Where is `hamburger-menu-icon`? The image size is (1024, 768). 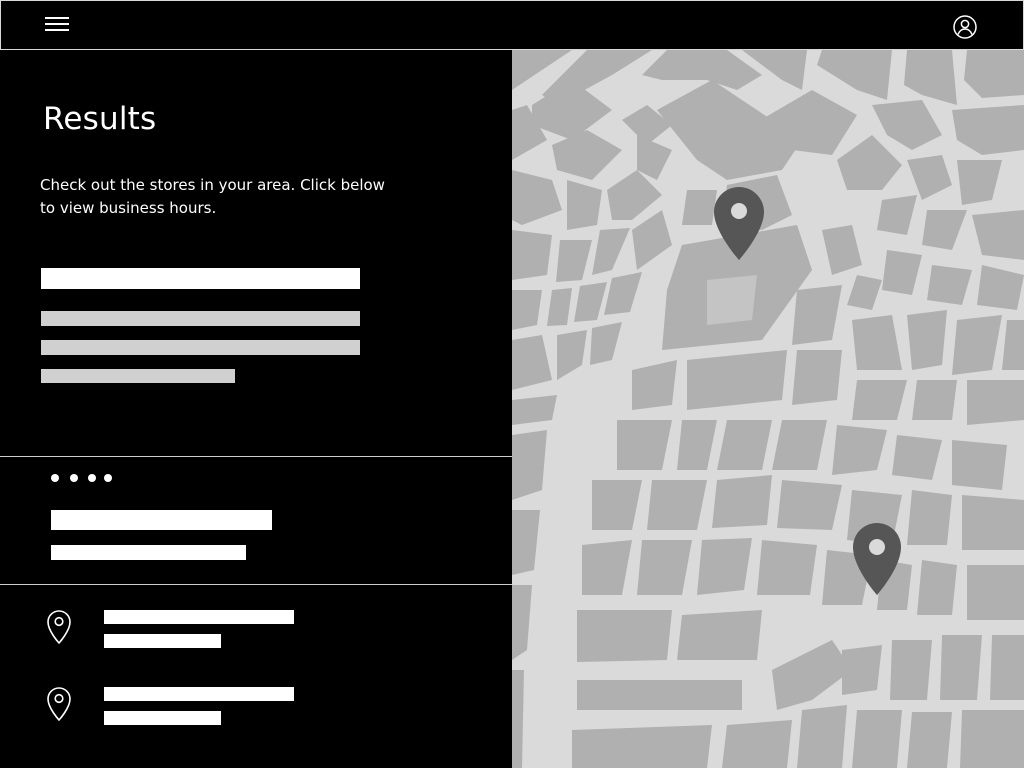 hamburger-menu-icon is located at coordinates (57, 25).